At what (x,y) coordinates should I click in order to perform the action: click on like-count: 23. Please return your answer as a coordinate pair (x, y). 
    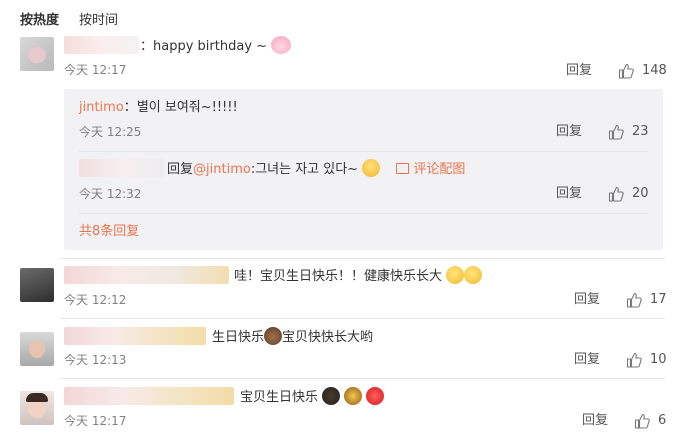
    Looking at the image, I should click on (640, 131).